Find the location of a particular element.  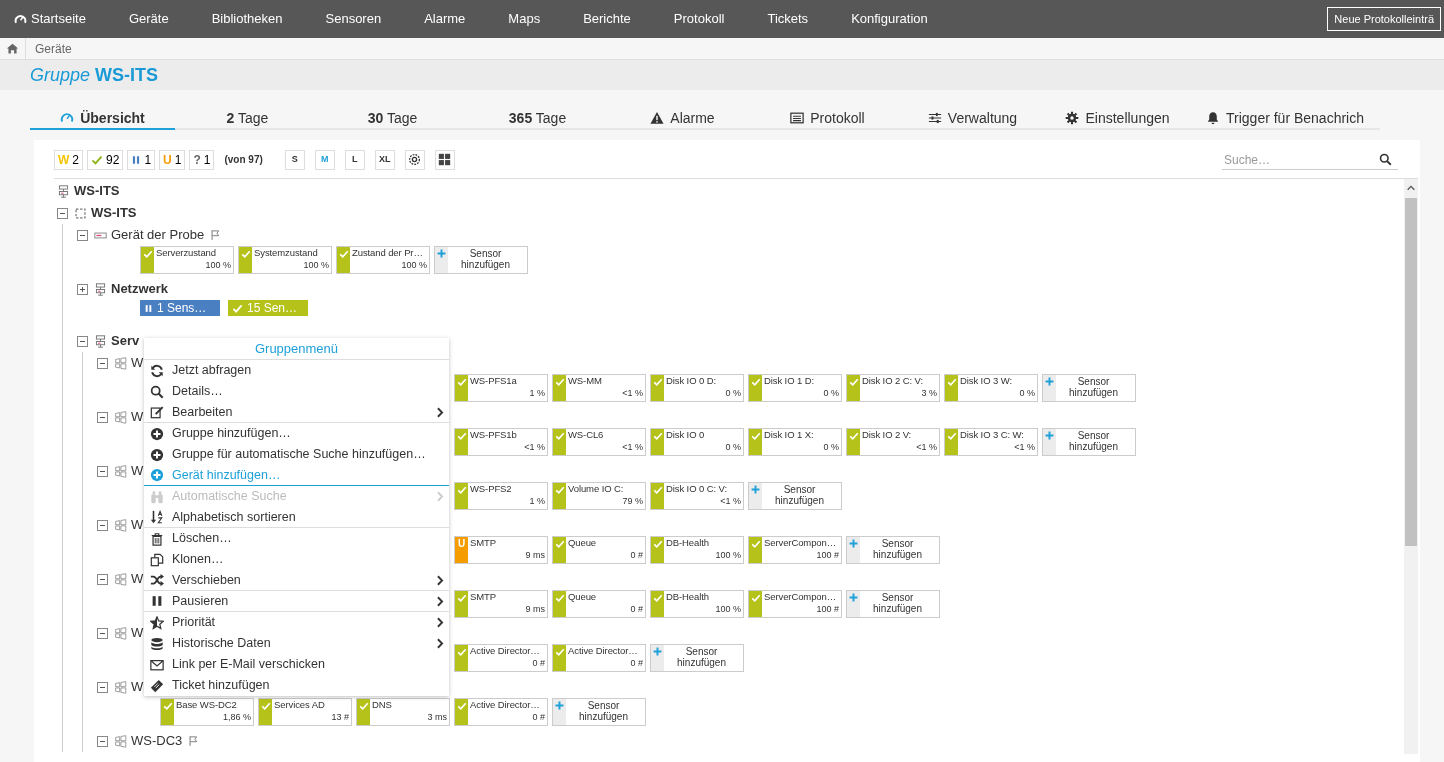

expand-icon is located at coordinates (82, 289).